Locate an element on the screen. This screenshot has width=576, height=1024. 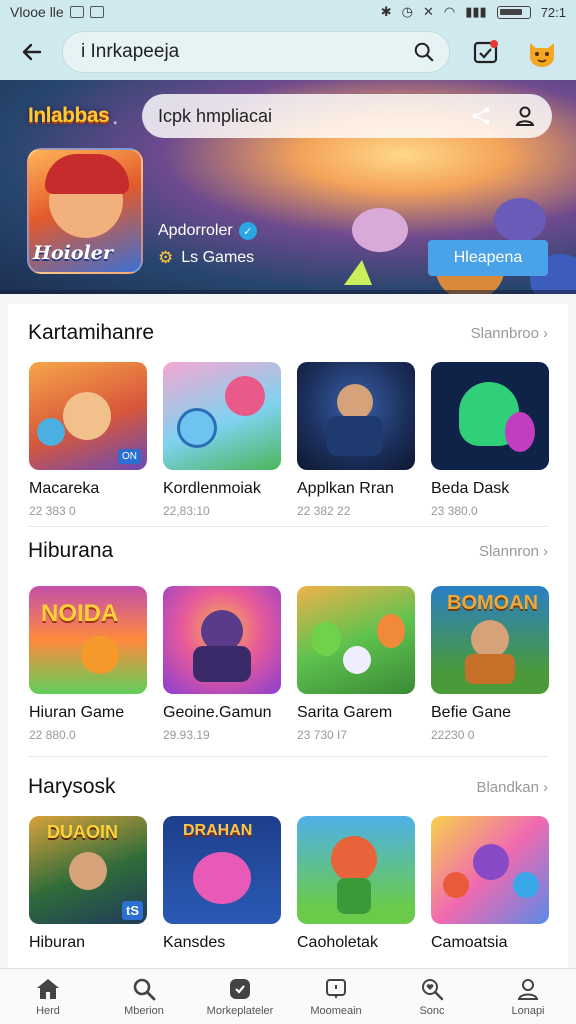
app-card: ON Macareka 22 383 0 is located at coordinates (88, 440).